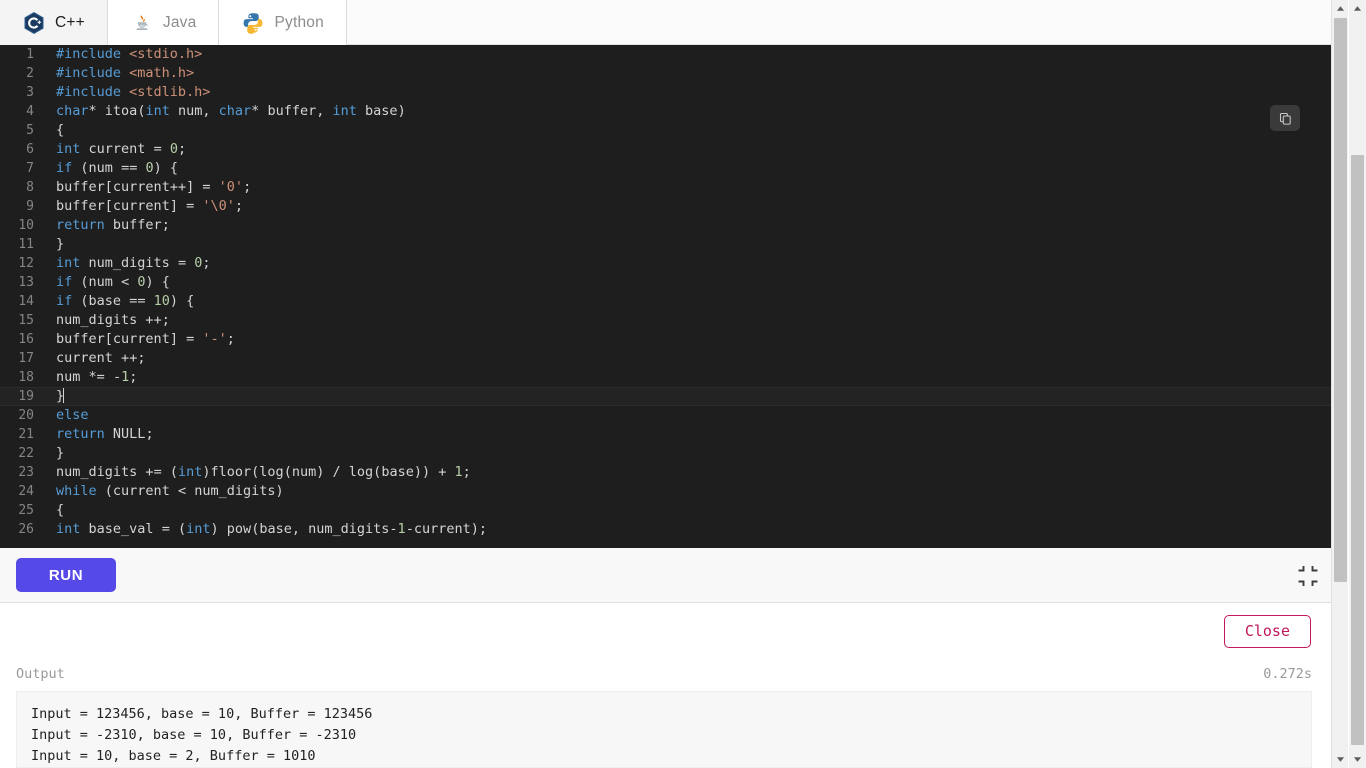 The height and width of the screenshot is (768, 1366). Describe the element at coordinates (30, 149) in the screenshot. I see `line-number: 6` at that location.